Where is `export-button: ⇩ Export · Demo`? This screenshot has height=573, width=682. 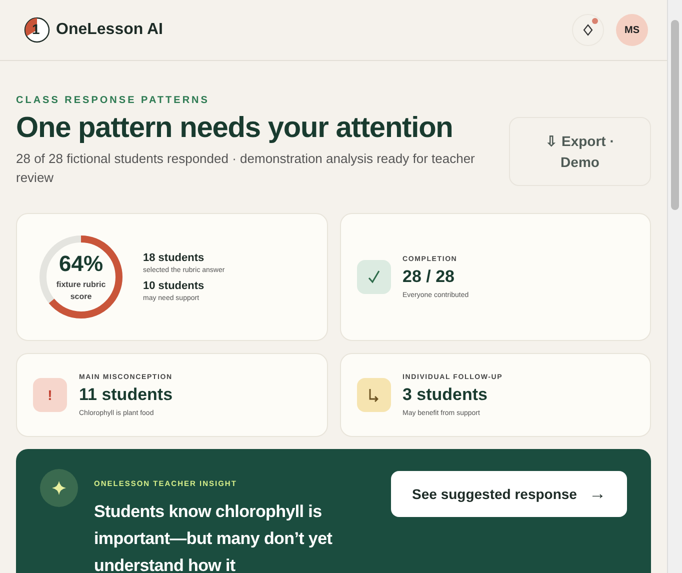 export-button: ⇩ Export · Demo is located at coordinates (580, 151).